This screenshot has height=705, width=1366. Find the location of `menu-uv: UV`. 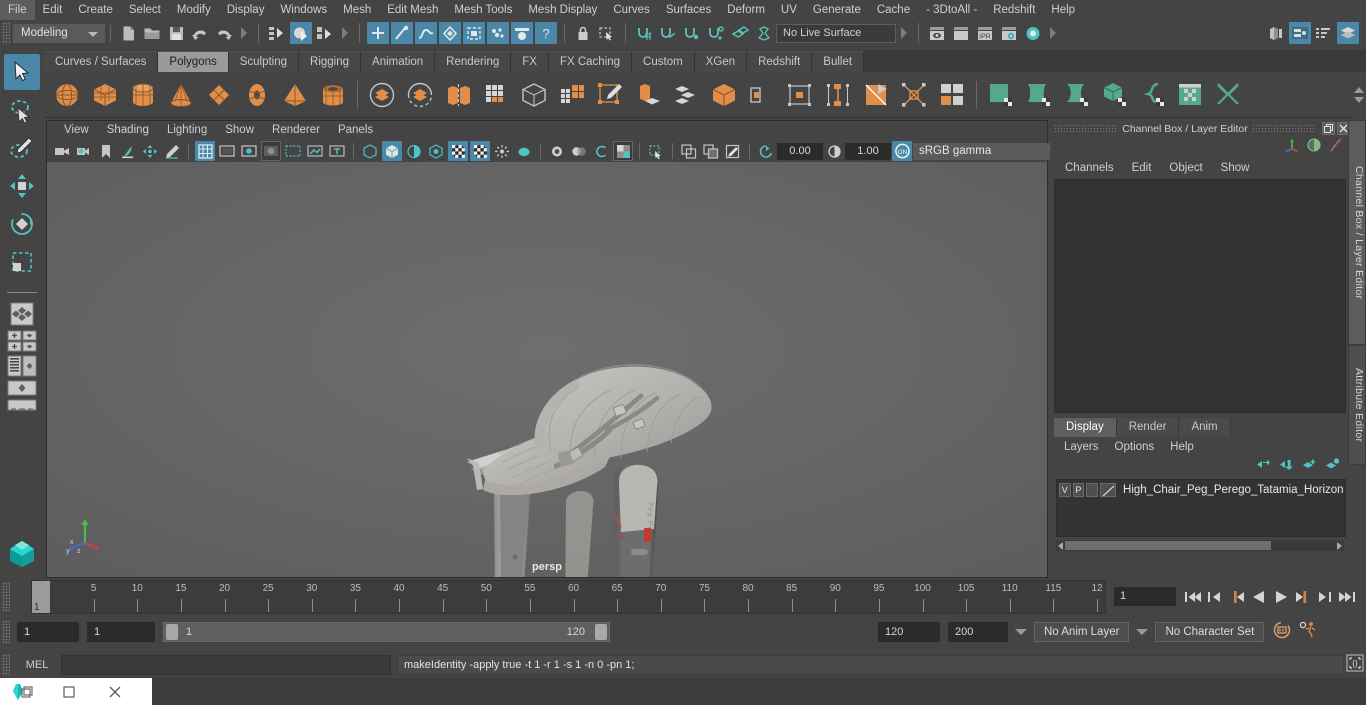

menu-uv: UV is located at coordinates (789, 10).